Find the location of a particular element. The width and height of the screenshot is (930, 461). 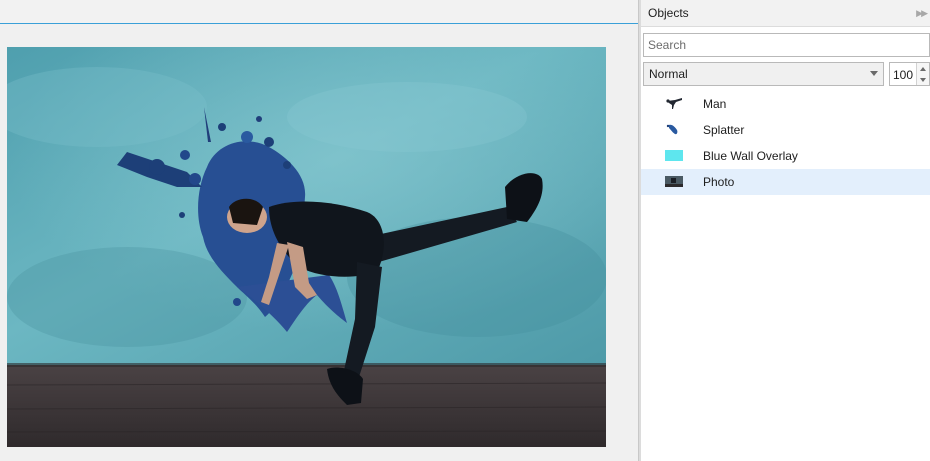

layer-label: Blue Wall Overlay is located at coordinates (750, 156).